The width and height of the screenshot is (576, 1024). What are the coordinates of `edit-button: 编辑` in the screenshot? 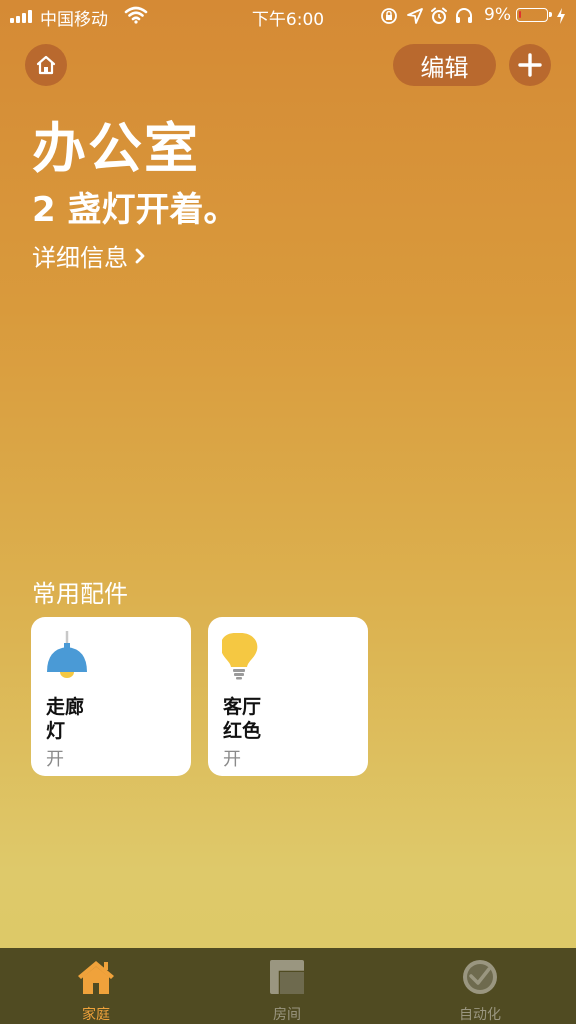 It's located at (444, 65).